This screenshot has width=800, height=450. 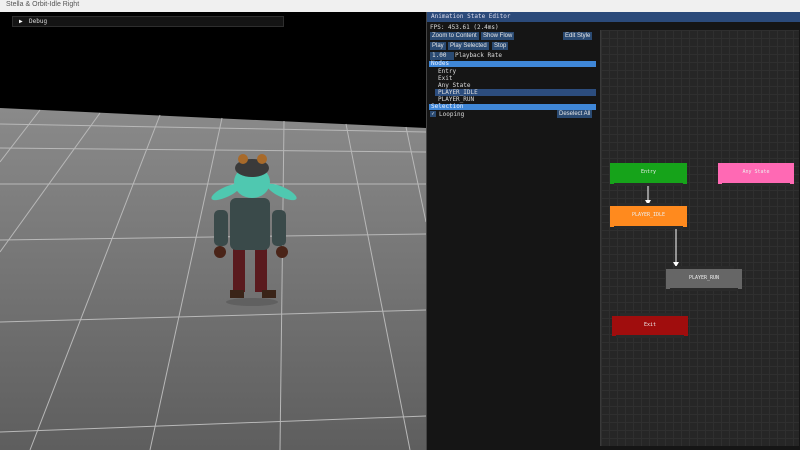 I want to click on node-list-item-player-idle: PLAYER_IDLE, so click(x=515, y=92).